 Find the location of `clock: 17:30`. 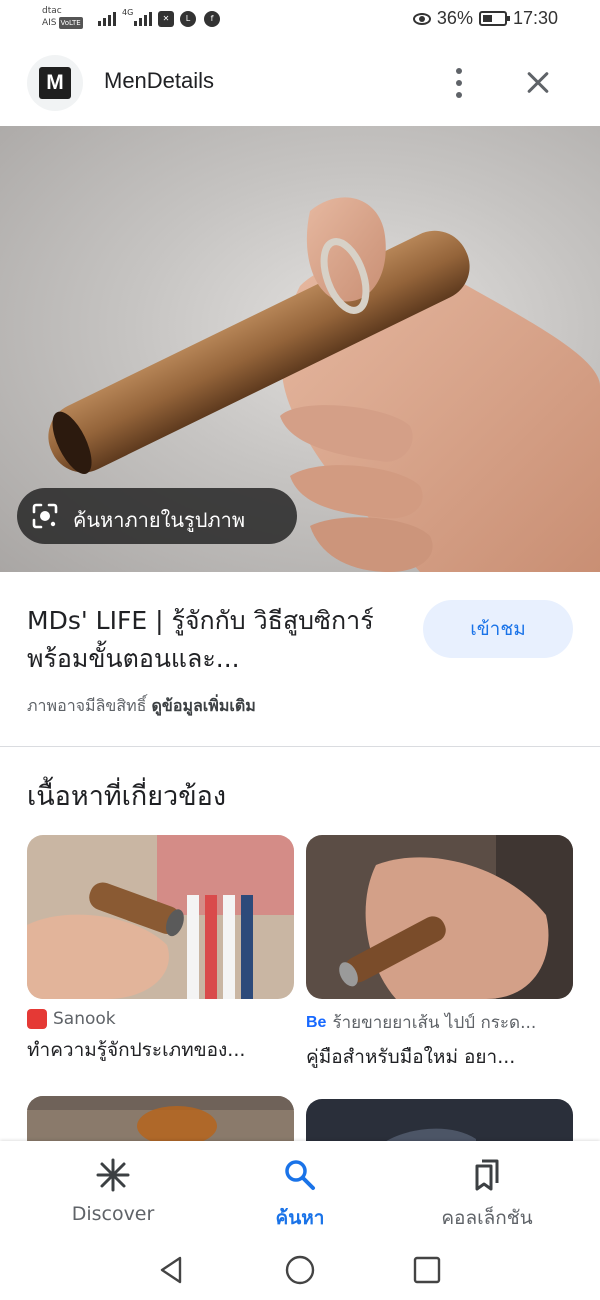

clock: 17:30 is located at coordinates (535, 18).